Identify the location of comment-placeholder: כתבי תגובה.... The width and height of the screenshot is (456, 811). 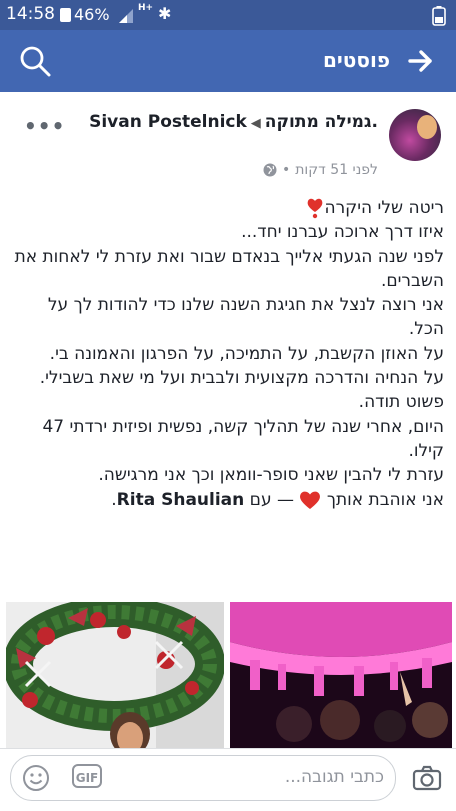
(334, 777).